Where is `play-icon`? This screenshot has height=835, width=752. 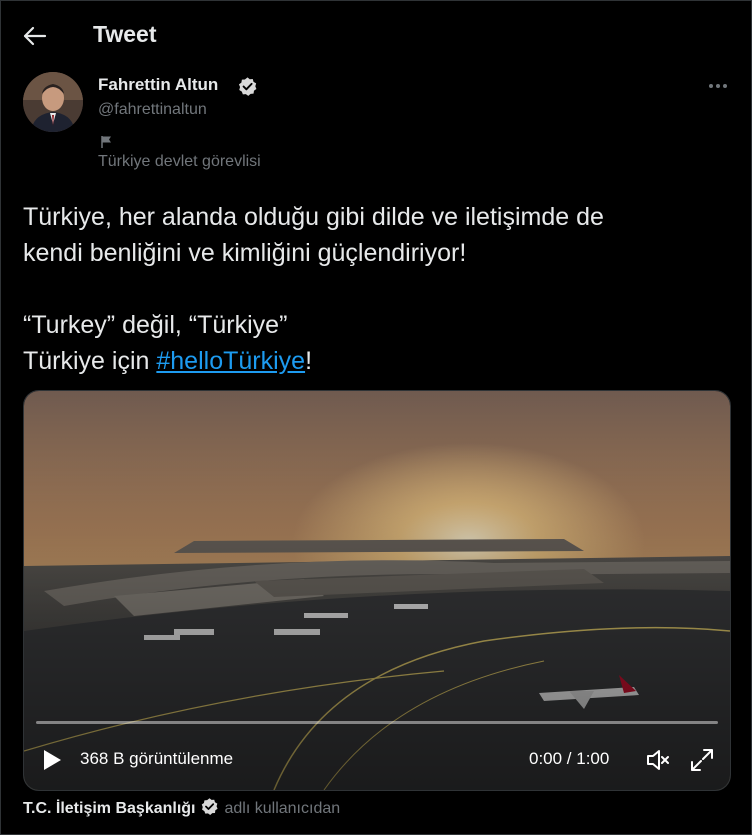 play-icon is located at coordinates (52, 760).